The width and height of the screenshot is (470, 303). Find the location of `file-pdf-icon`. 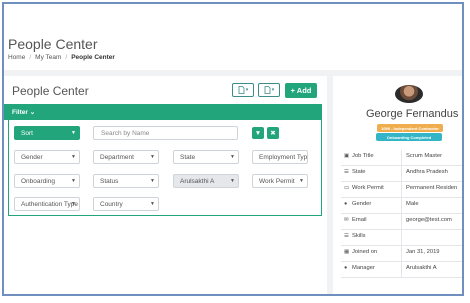

file-pdf-icon is located at coordinates (241, 90).